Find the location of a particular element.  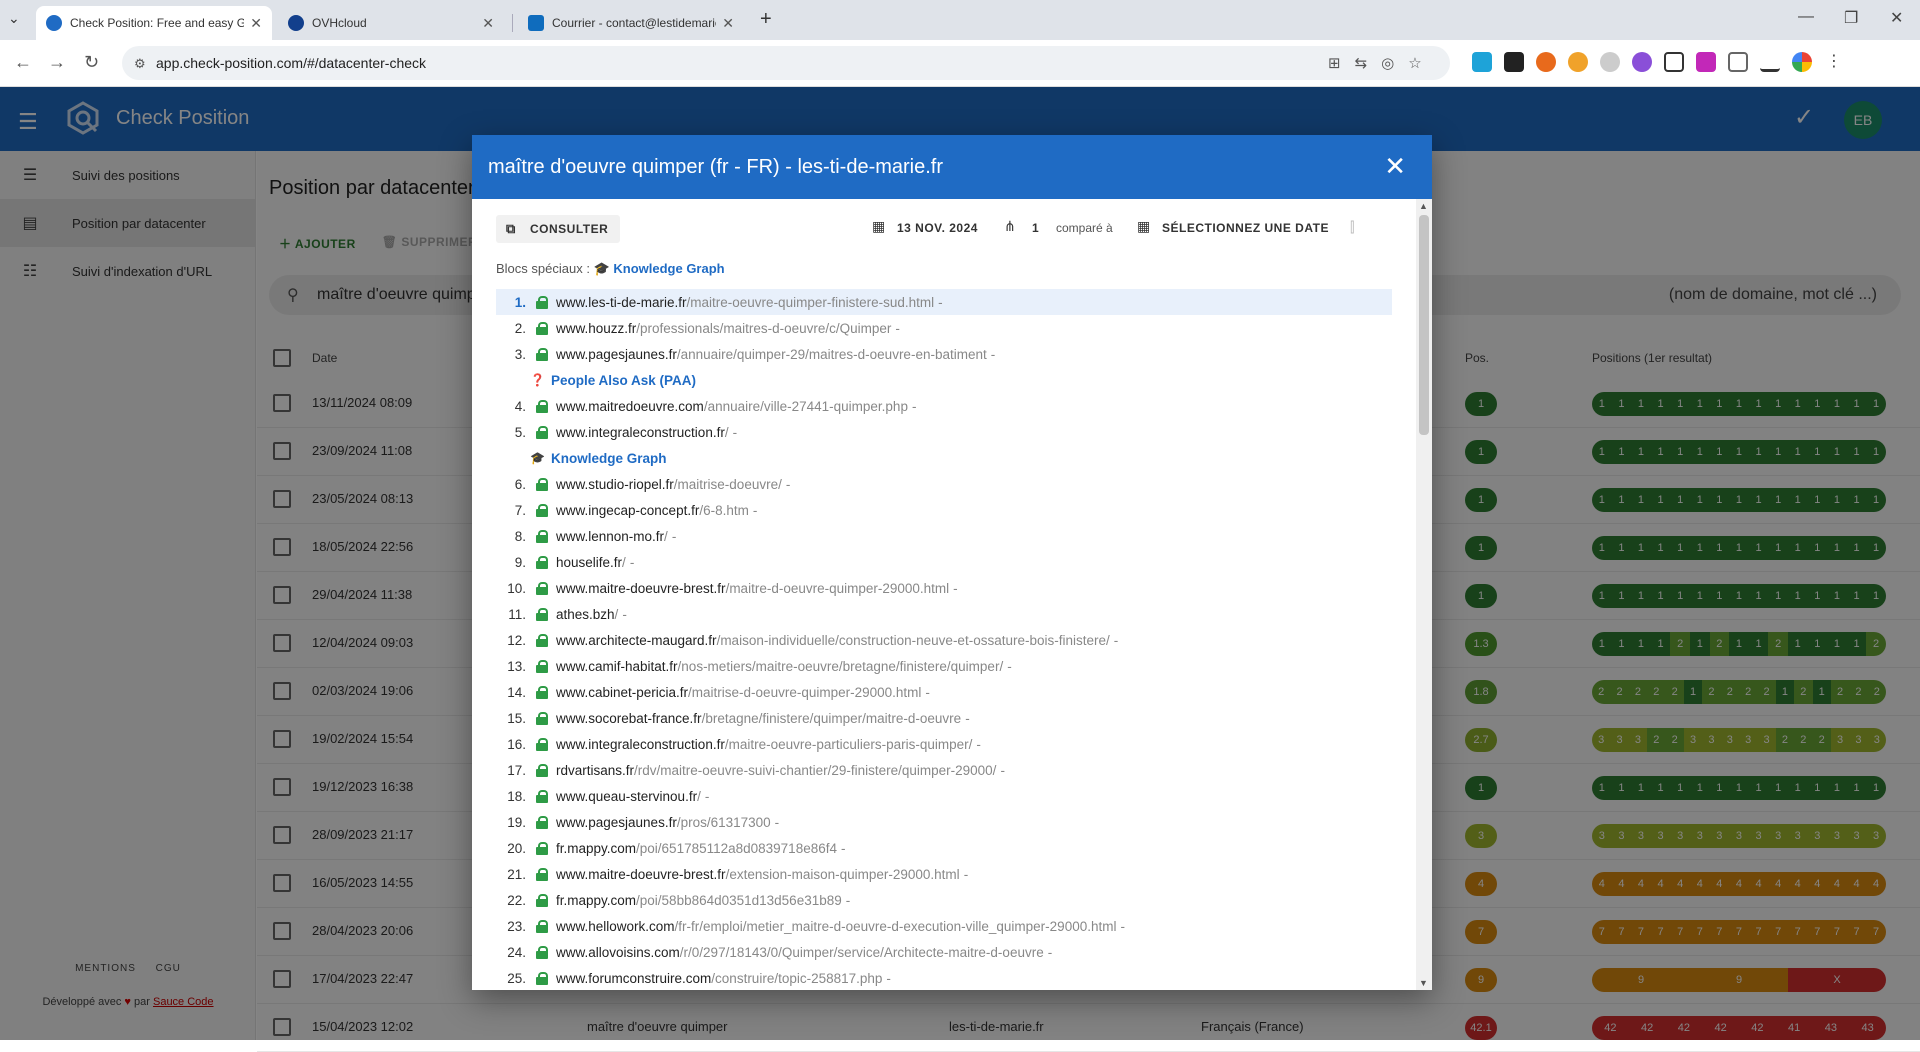

result-host: www.maitredoeuvre.com is located at coordinates (630, 406).